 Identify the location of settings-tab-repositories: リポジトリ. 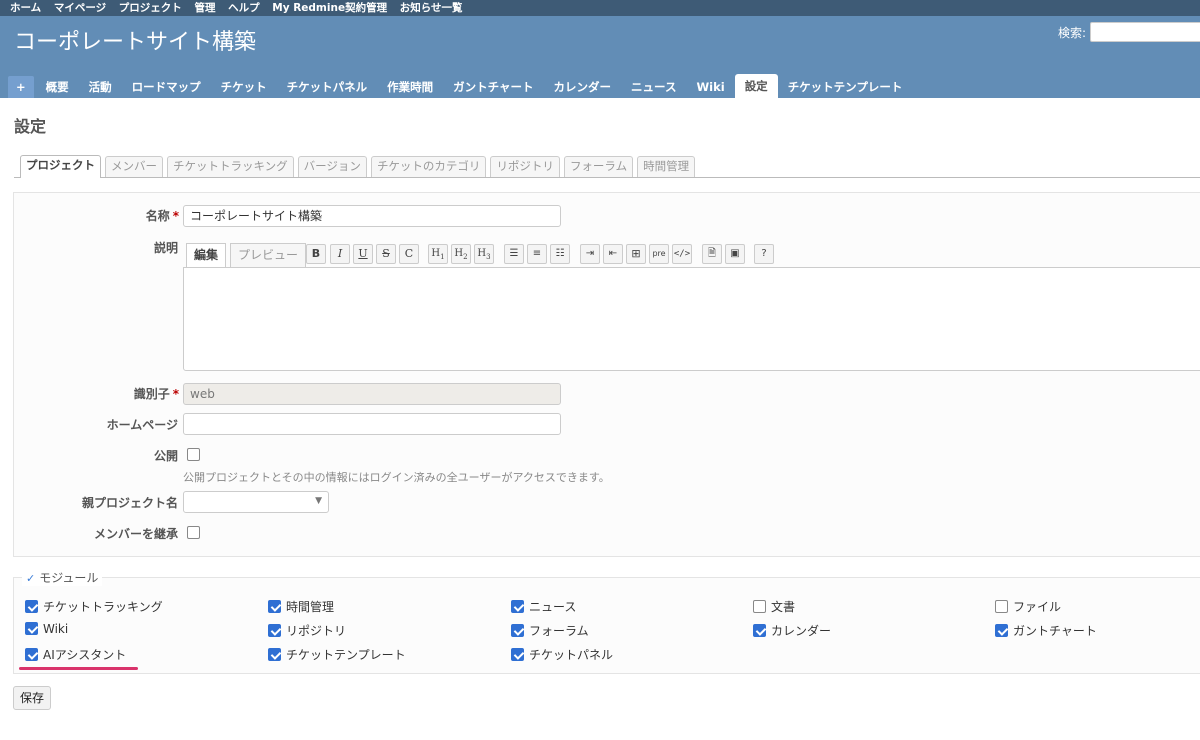
(525, 166).